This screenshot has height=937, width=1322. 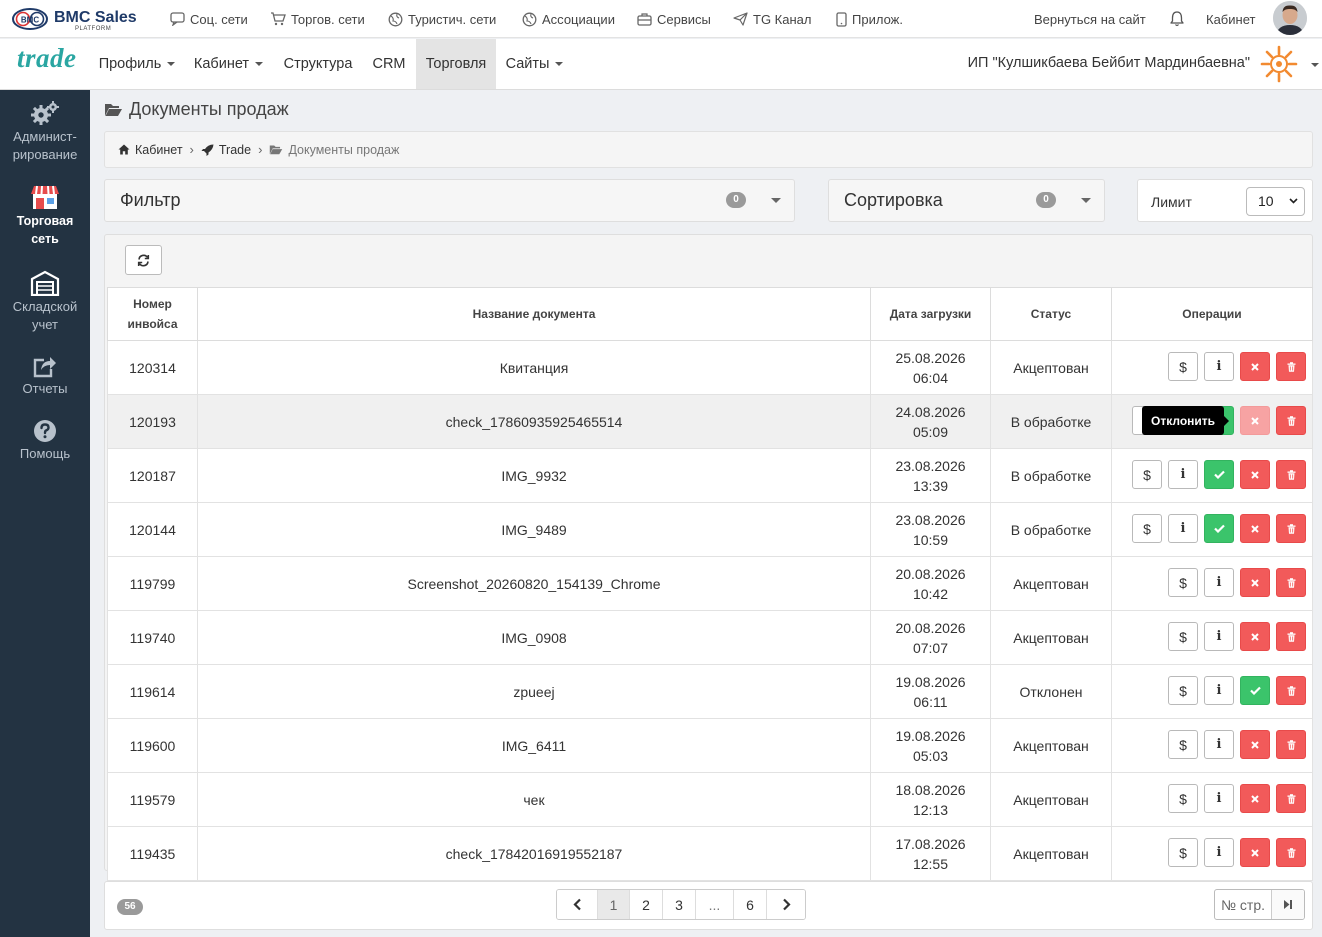 I want to click on refresh-button, so click(x=143, y=260).